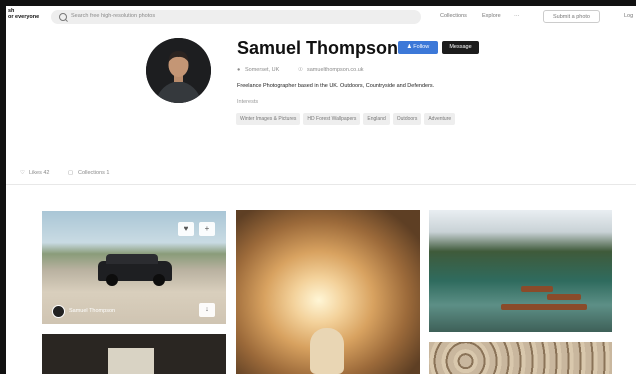 The image size is (636, 374). What do you see at coordinates (262, 70) in the screenshot?
I see `location-text: Somerset, UK` at bounding box center [262, 70].